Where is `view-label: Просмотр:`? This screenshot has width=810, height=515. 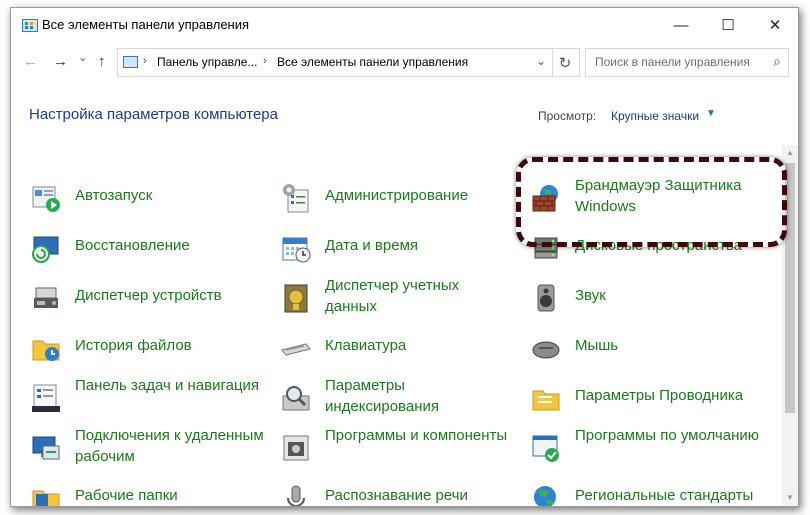 view-label: Просмотр: is located at coordinates (567, 116).